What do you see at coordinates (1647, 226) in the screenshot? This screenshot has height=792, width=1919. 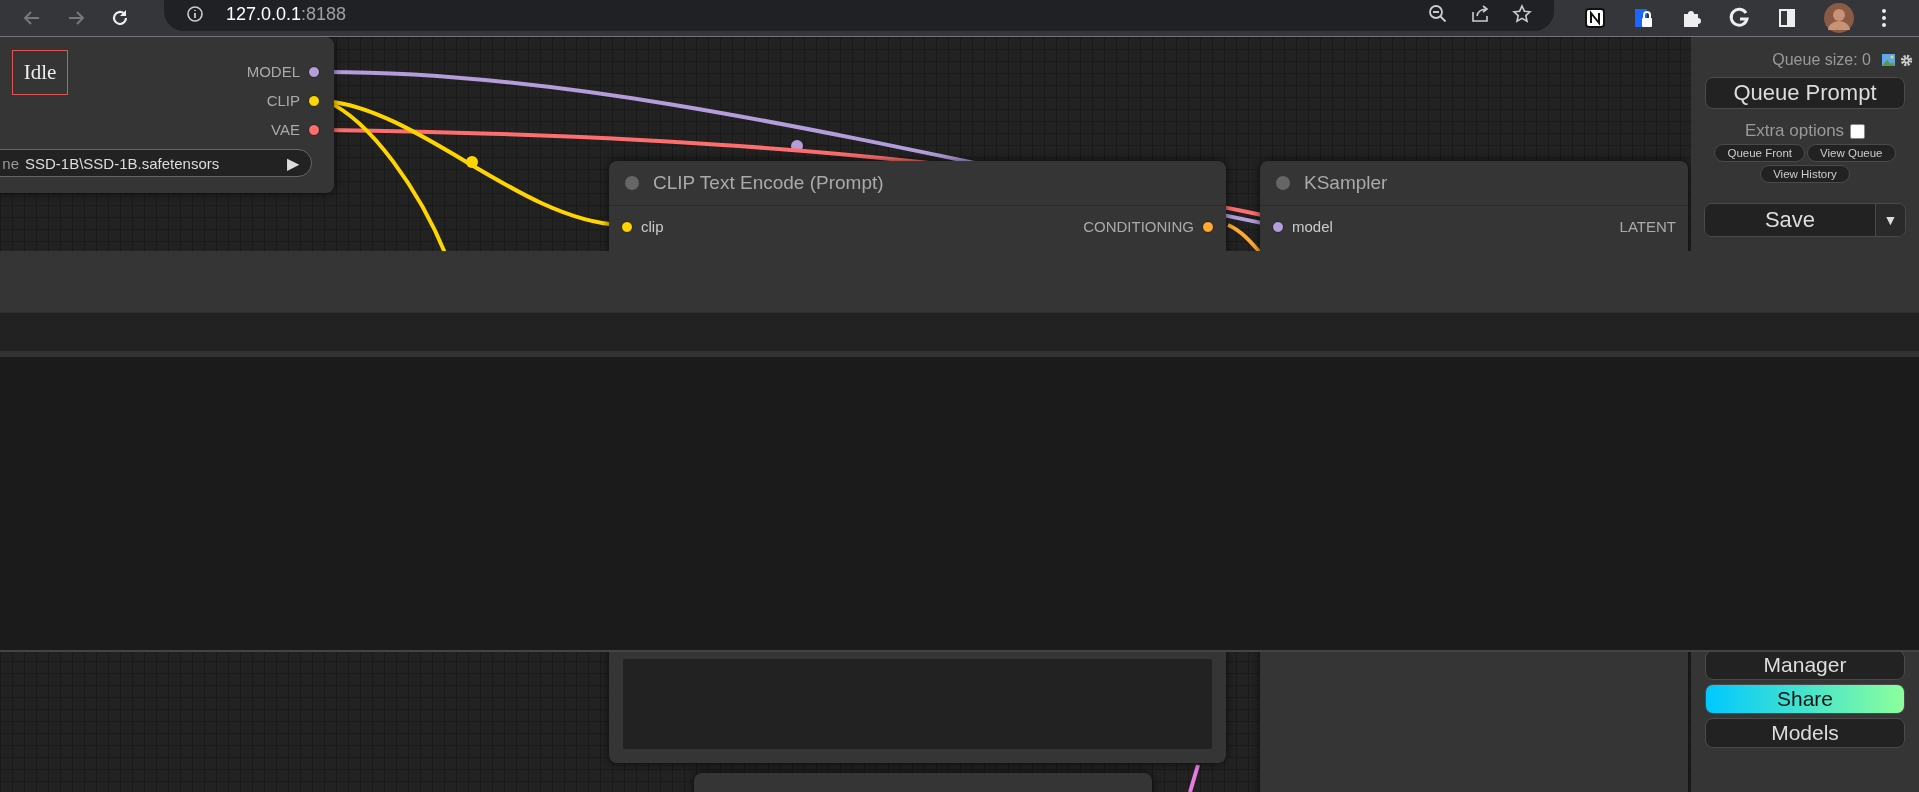 I see `output-label: LATENT` at bounding box center [1647, 226].